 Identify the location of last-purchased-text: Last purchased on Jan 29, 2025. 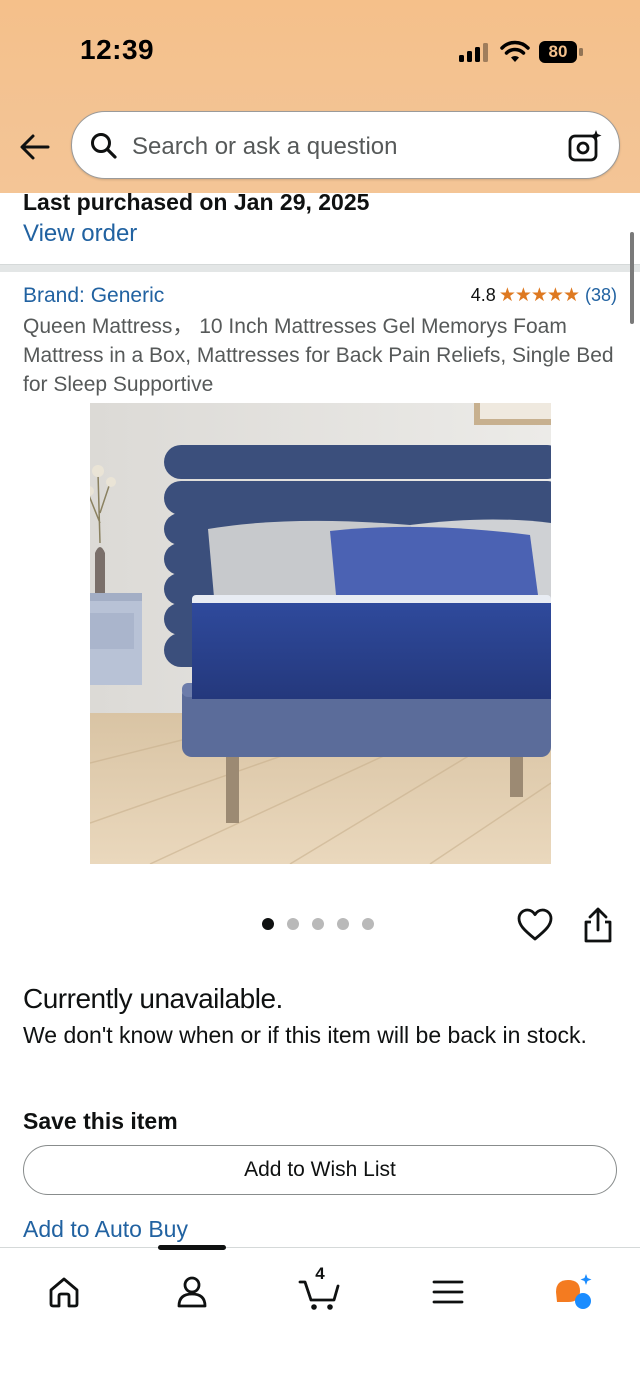
(196, 202).